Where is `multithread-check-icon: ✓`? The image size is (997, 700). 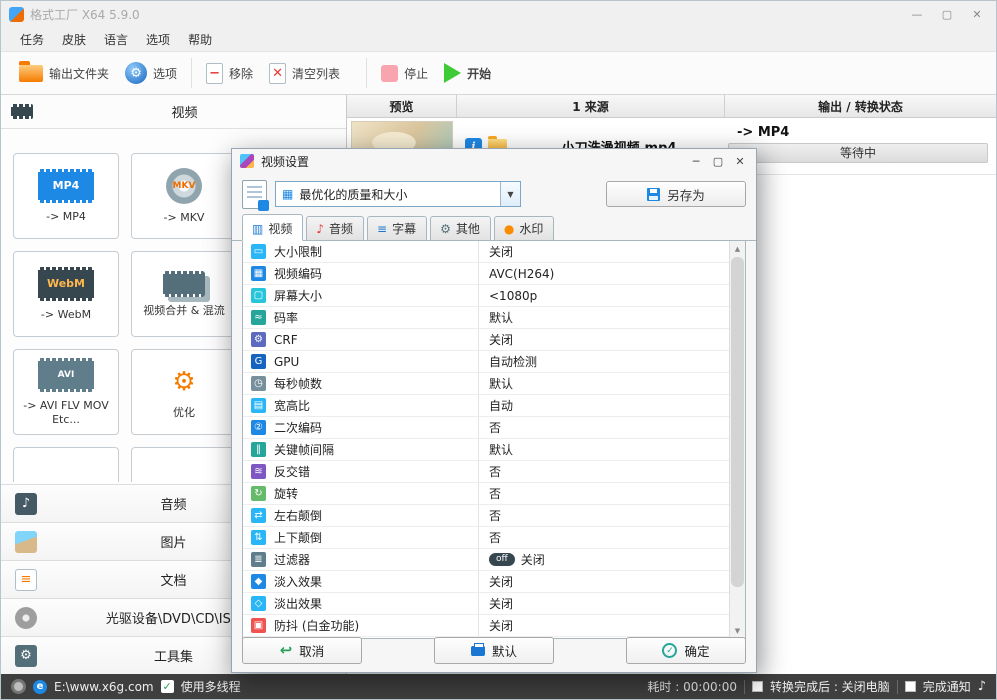
multithread-check-icon: ✓ is located at coordinates (167, 686).